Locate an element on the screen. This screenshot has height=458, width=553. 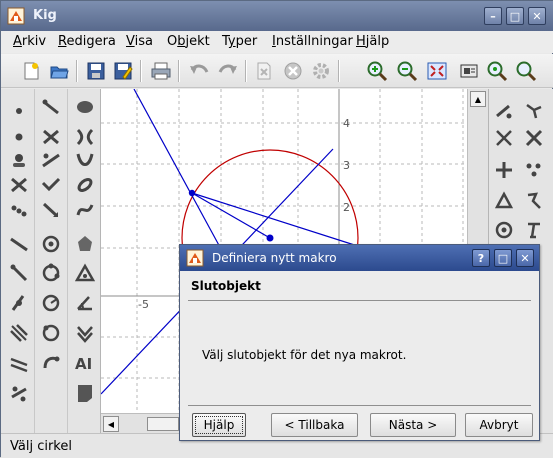
undo-icon is located at coordinates (199, 71).